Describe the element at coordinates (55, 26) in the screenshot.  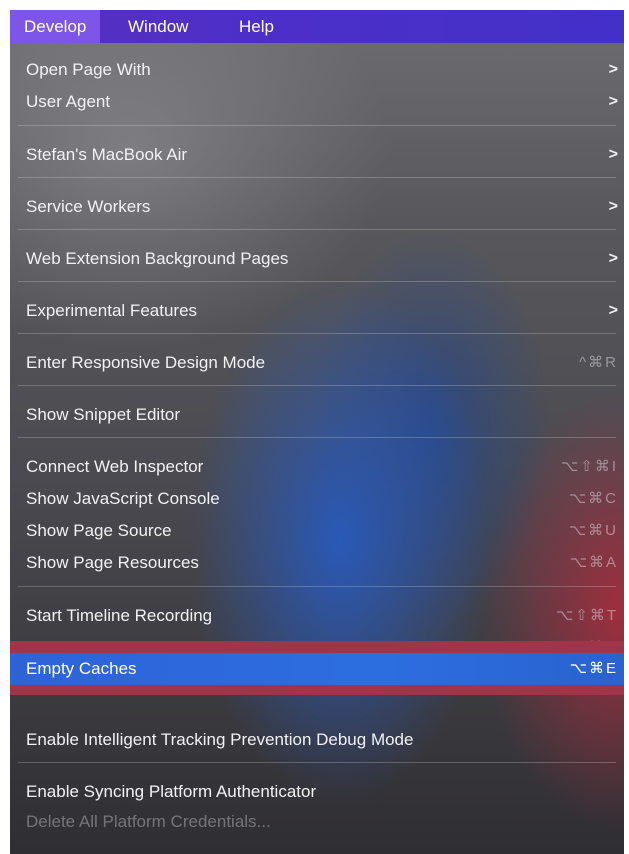
I see `menu-develop: Develop` at that location.